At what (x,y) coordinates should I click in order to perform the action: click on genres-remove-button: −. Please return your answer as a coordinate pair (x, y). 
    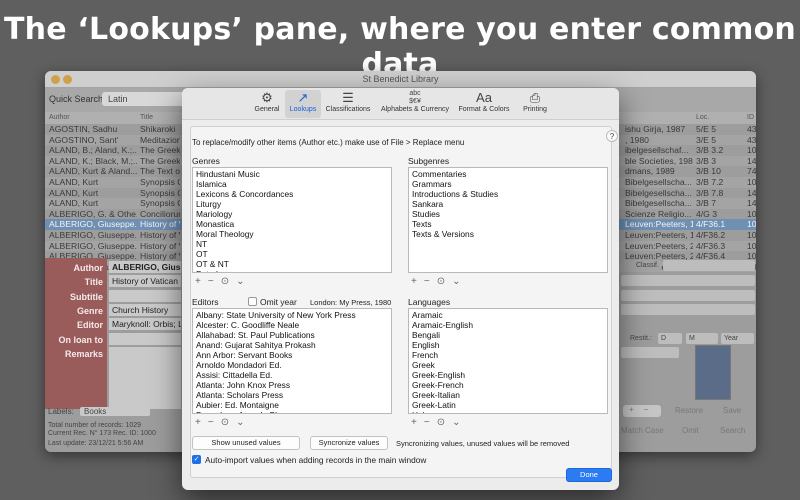
    Looking at the image, I should click on (211, 281).